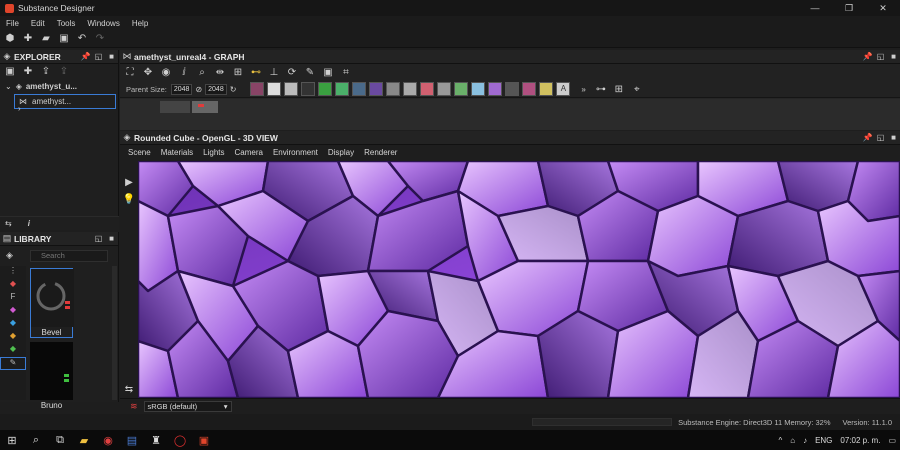 The image size is (900, 450). I want to click on crop-icon: ⌗, so click(346, 73).